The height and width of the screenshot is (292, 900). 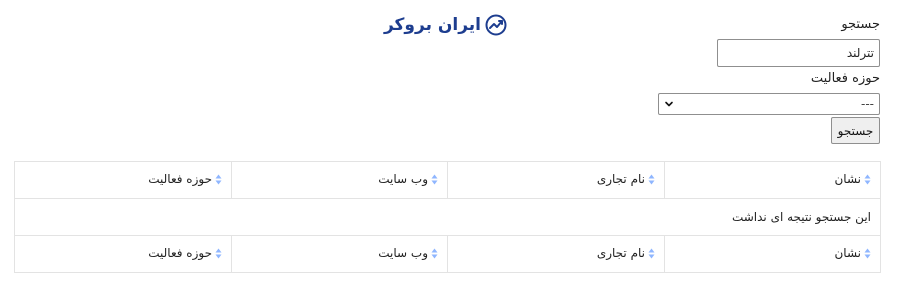 I want to click on activity-field-label: حوزه فعالیت, so click(x=845, y=78).